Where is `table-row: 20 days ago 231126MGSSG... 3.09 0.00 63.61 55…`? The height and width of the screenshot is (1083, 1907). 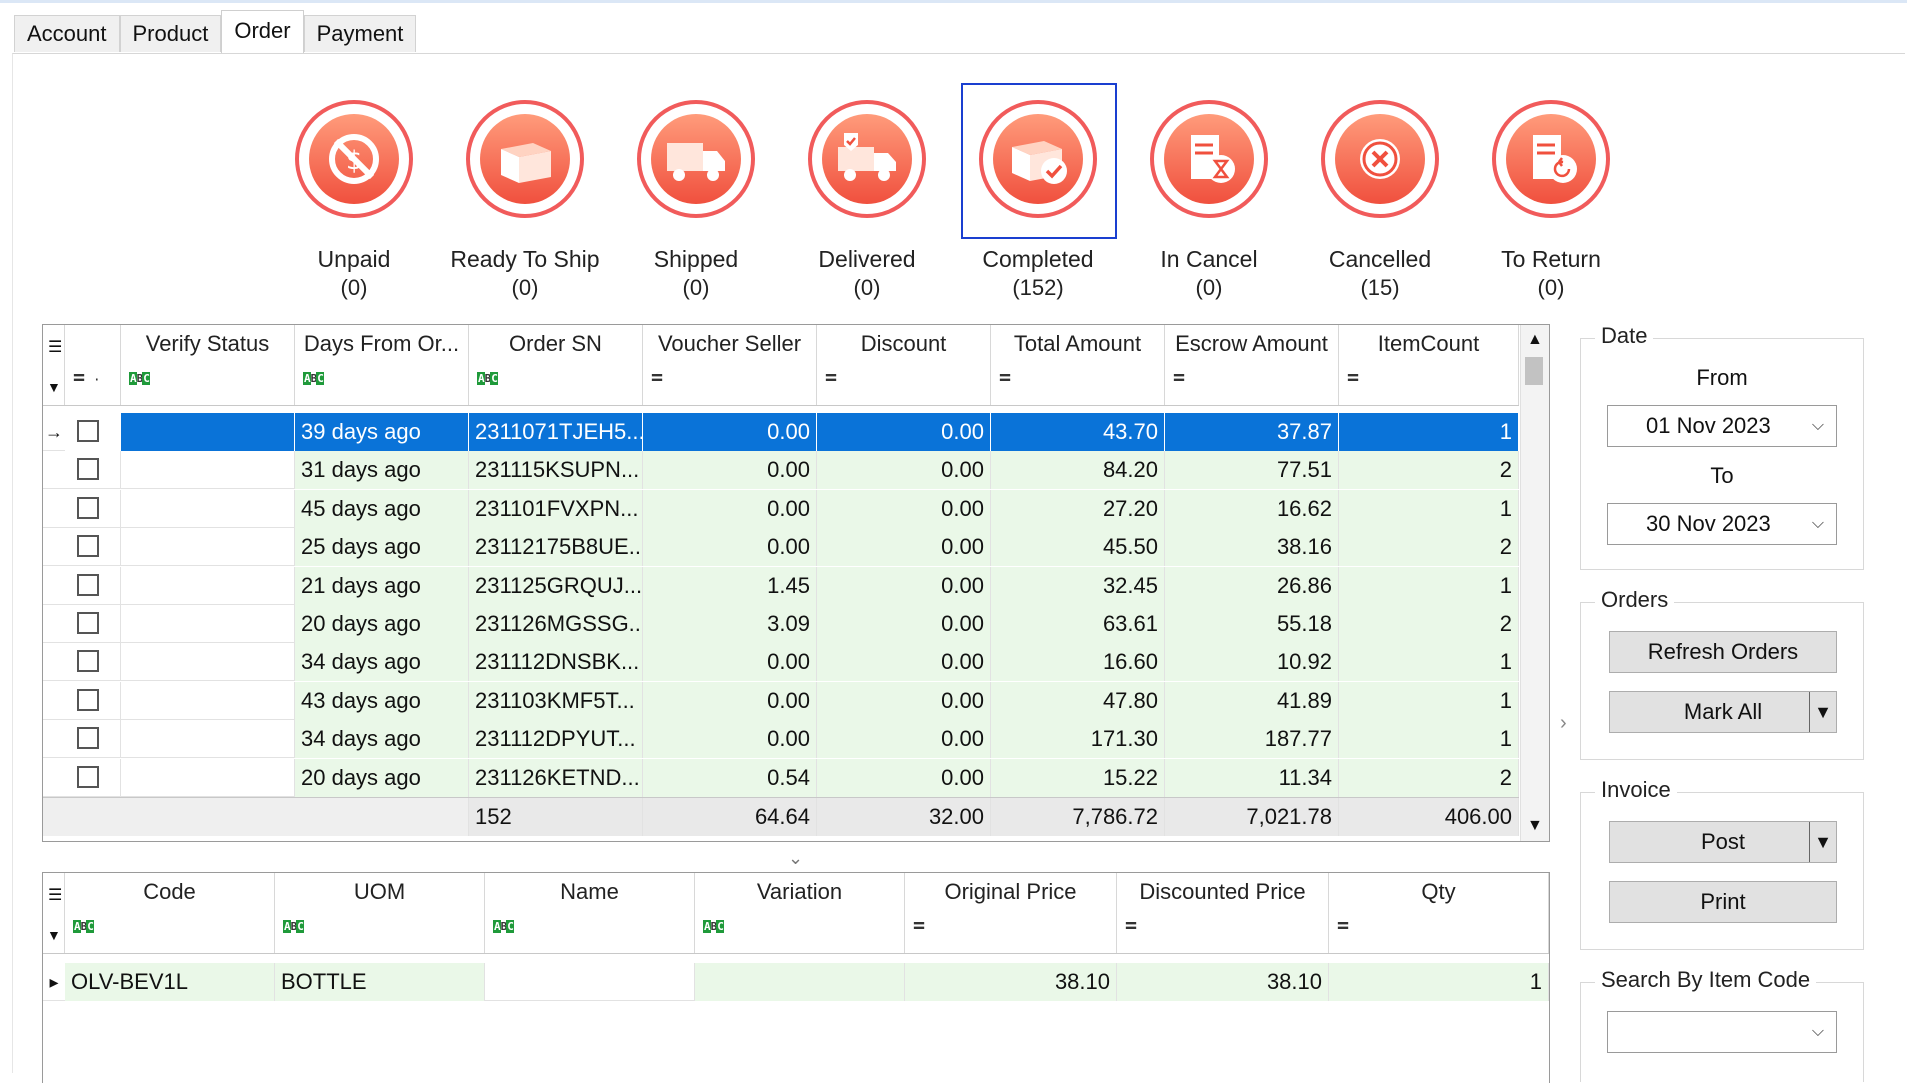 table-row: 20 days ago 231126MGSSG... 3.09 0.00 63.61 55… is located at coordinates (781, 624).